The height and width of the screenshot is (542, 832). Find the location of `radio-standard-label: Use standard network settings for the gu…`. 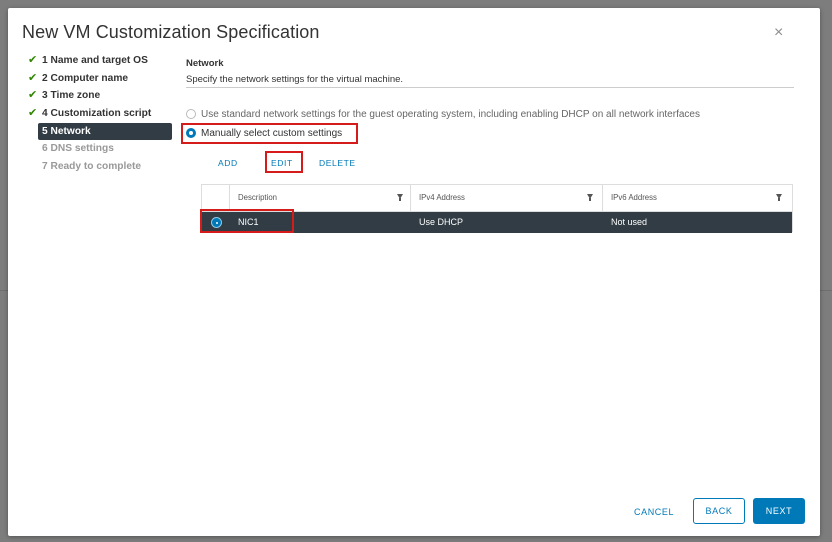

radio-standard-label: Use standard network settings for the gu… is located at coordinates (450, 114).